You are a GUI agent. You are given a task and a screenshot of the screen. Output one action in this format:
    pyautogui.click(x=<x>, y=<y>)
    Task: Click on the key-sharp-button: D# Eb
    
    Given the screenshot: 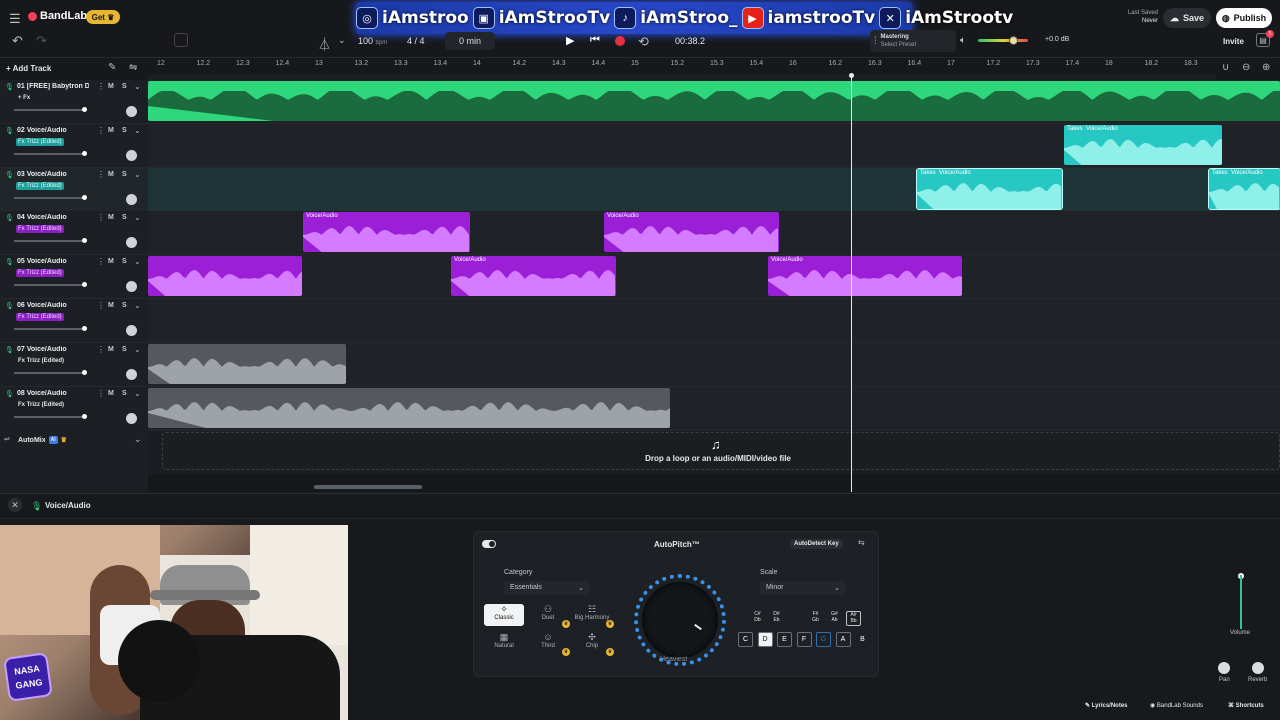 What is the action you would take?
    pyautogui.click(x=776, y=618)
    